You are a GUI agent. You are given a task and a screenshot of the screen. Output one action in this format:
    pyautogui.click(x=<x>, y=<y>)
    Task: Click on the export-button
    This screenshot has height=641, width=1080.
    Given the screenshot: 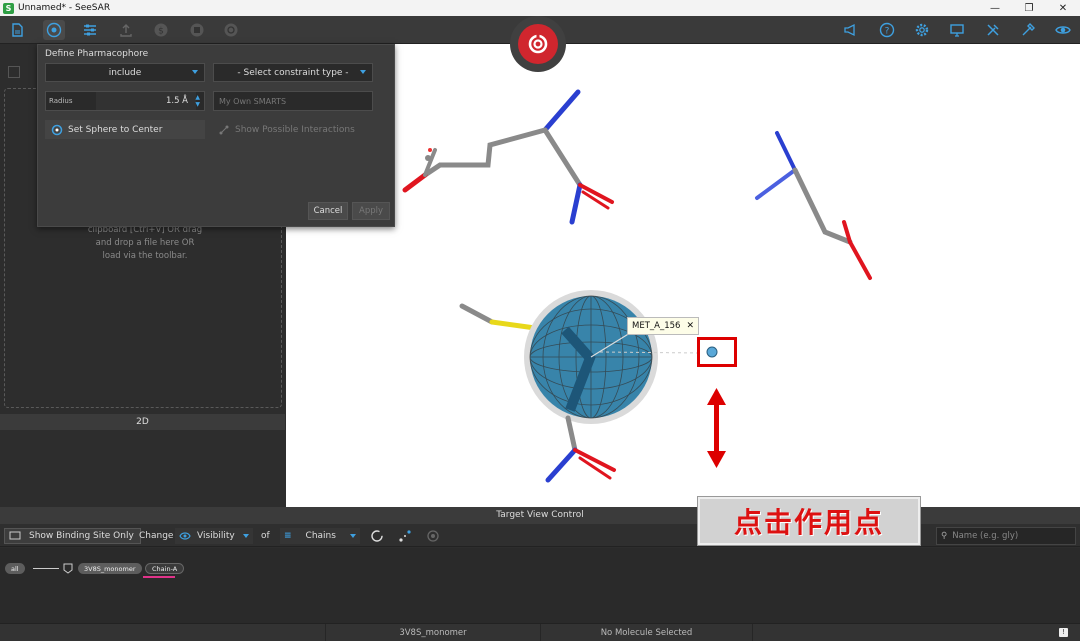 What is the action you would take?
    pyautogui.click(x=126, y=30)
    